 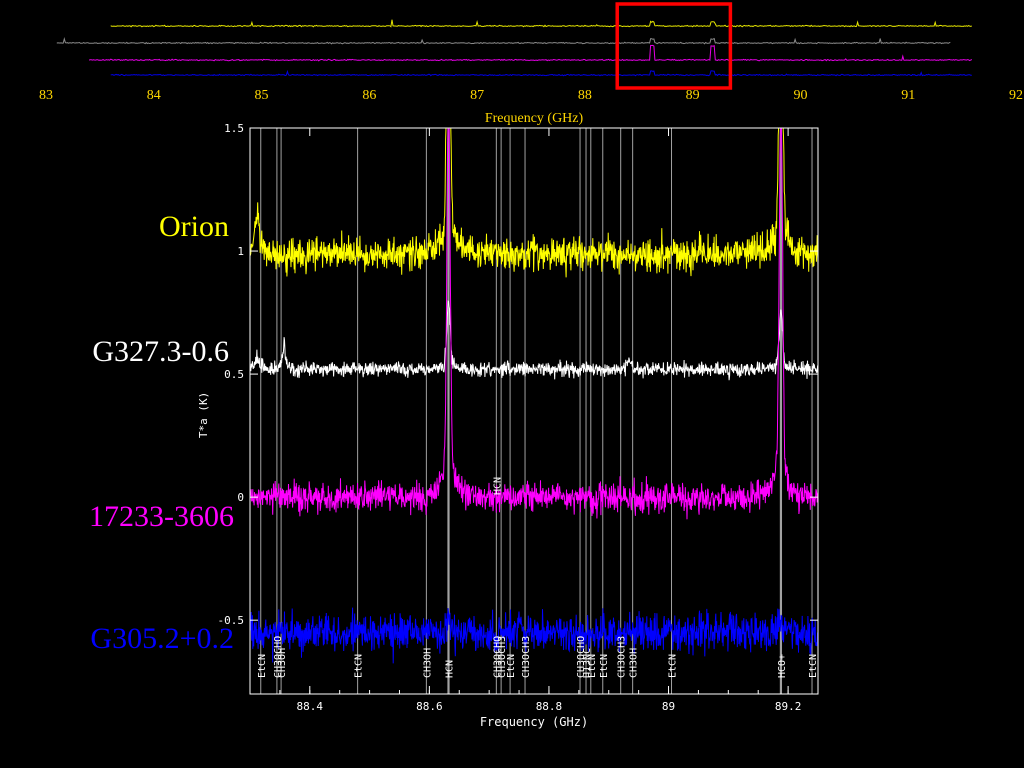 What do you see at coordinates (234, 128) in the screenshot?
I see `y-tick-label: 1.5` at bounding box center [234, 128].